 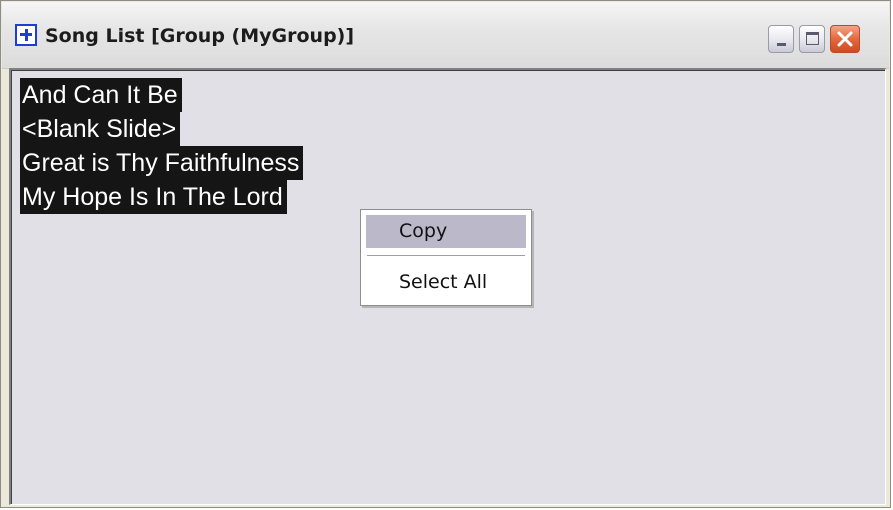 I want to click on menu-item-select-all: Select All, so click(x=446, y=282).